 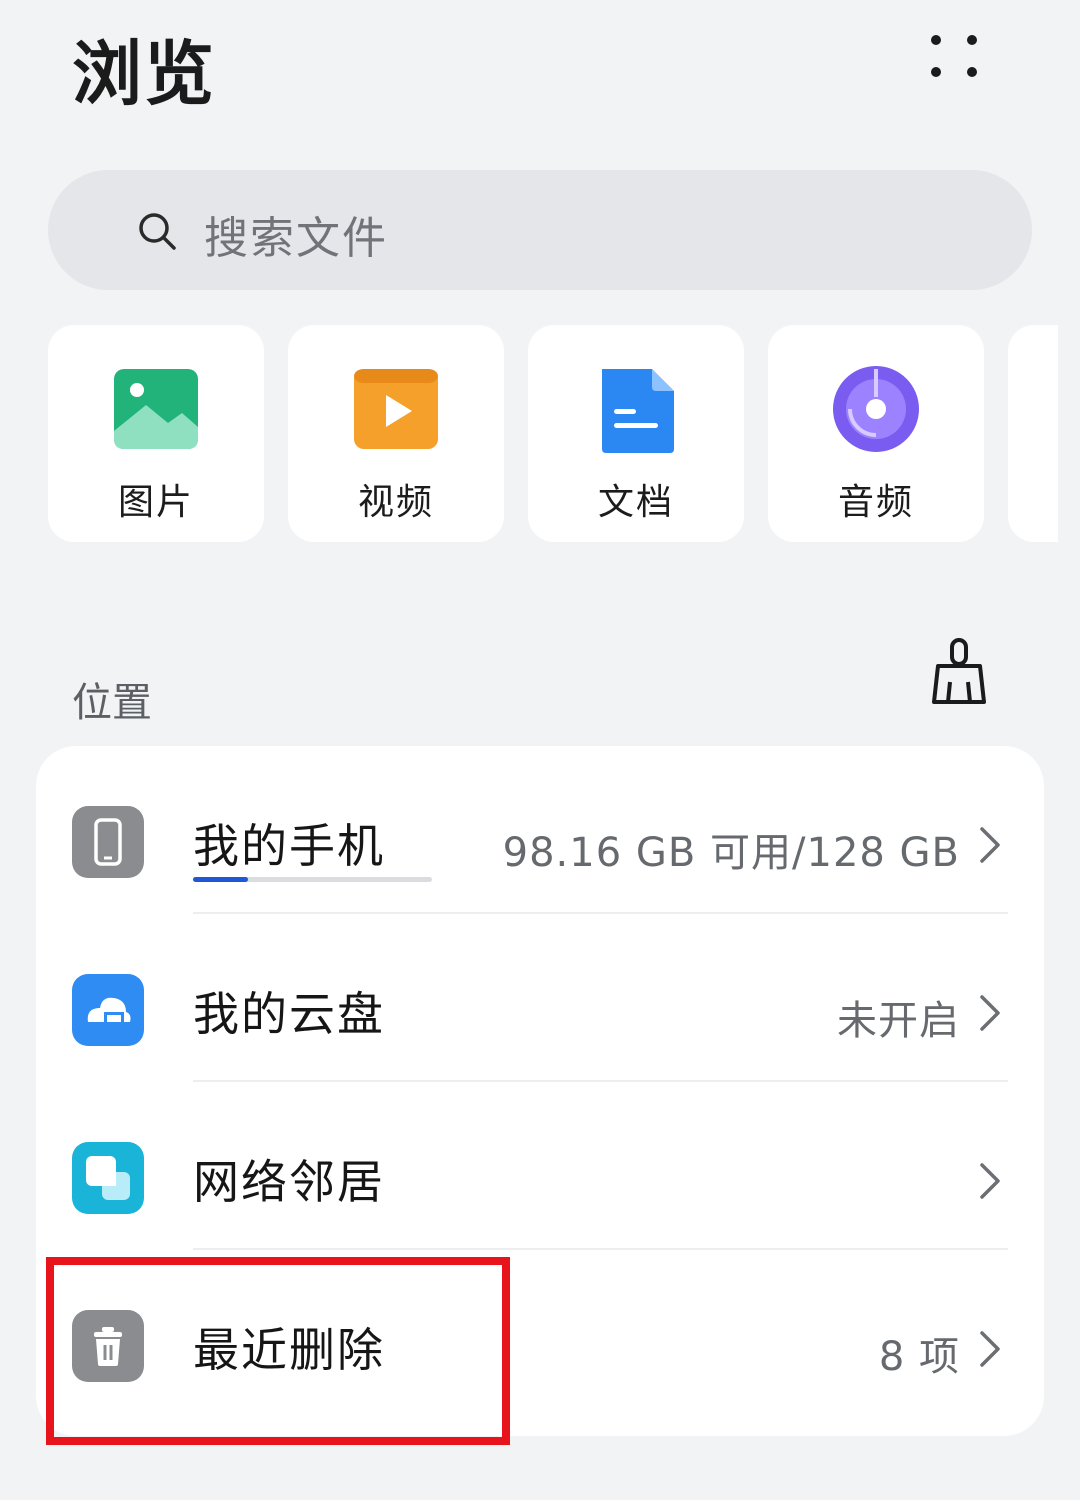 What do you see at coordinates (1033, 433) in the screenshot?
I see `category-more-partial` at bounding box center [1033, 433].